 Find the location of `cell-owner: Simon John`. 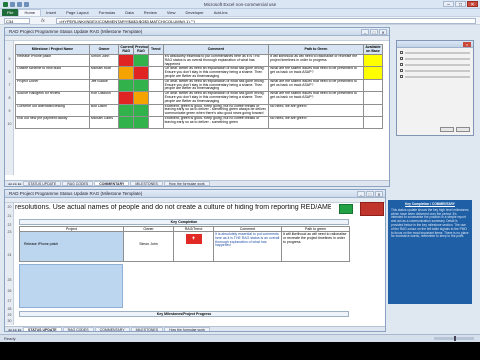

cell-owner: Simon John is located at coordinates (104, 60).